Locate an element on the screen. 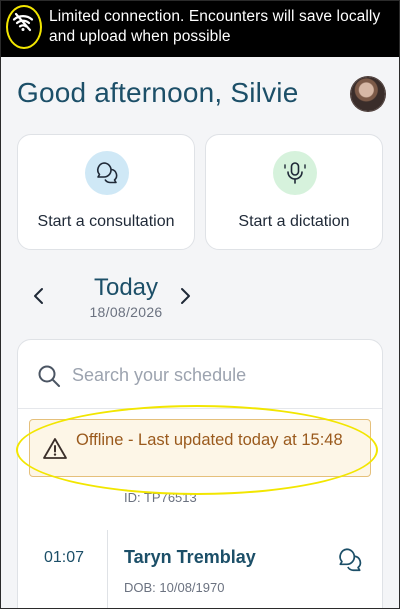  consultation-icon-circle is located at coordinates (107, 173).